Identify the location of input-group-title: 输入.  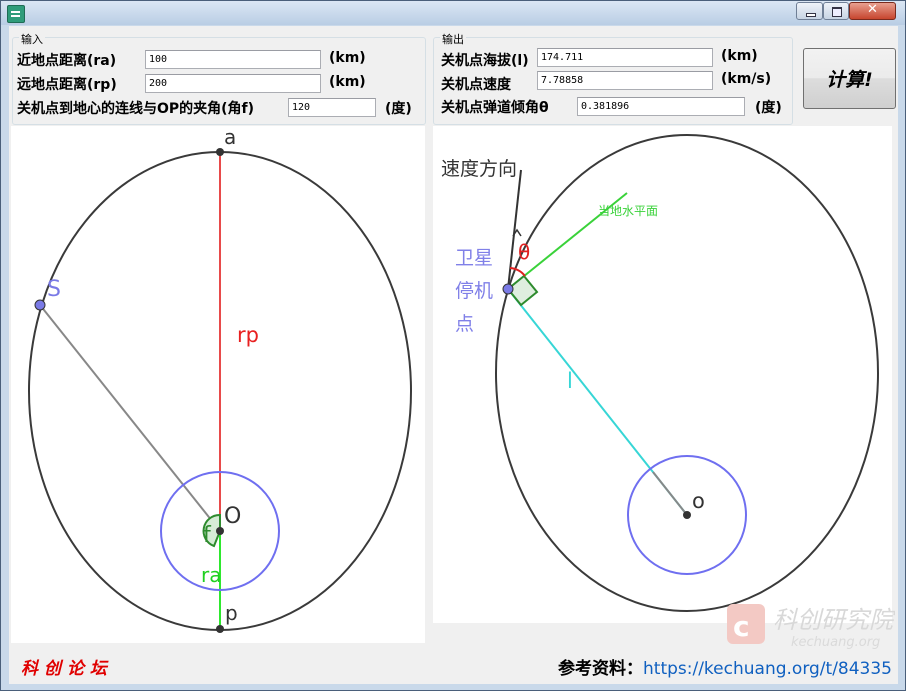
(32, 39).